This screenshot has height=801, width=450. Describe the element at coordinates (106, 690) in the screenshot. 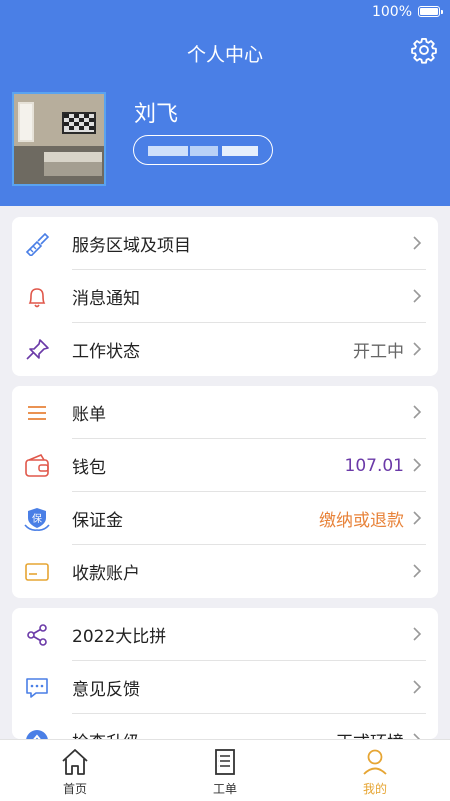

I see `row-label: 意见反馈` at that location.